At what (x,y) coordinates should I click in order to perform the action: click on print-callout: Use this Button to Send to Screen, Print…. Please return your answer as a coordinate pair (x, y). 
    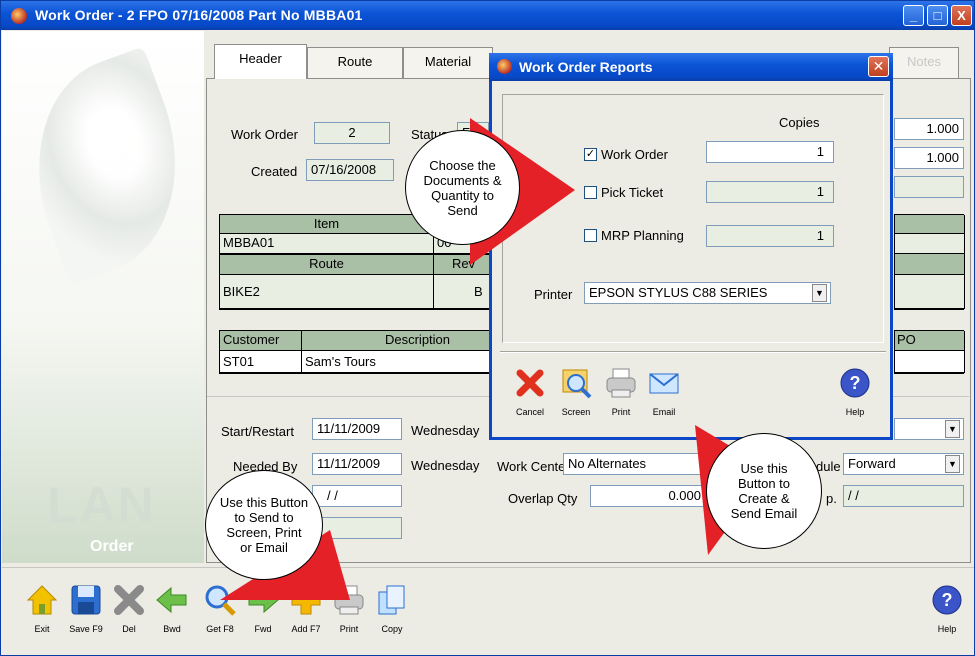
    Looking at the image, I should click on (264, 525).